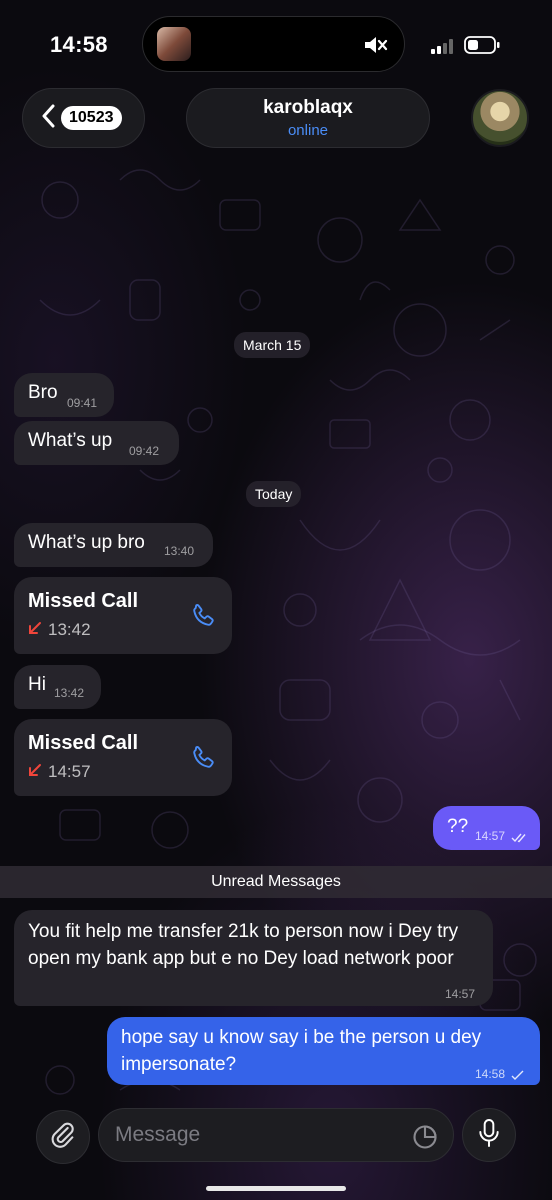  I want to click on missed-call-bubble: Missed Call 14:57, so click(123, 757).